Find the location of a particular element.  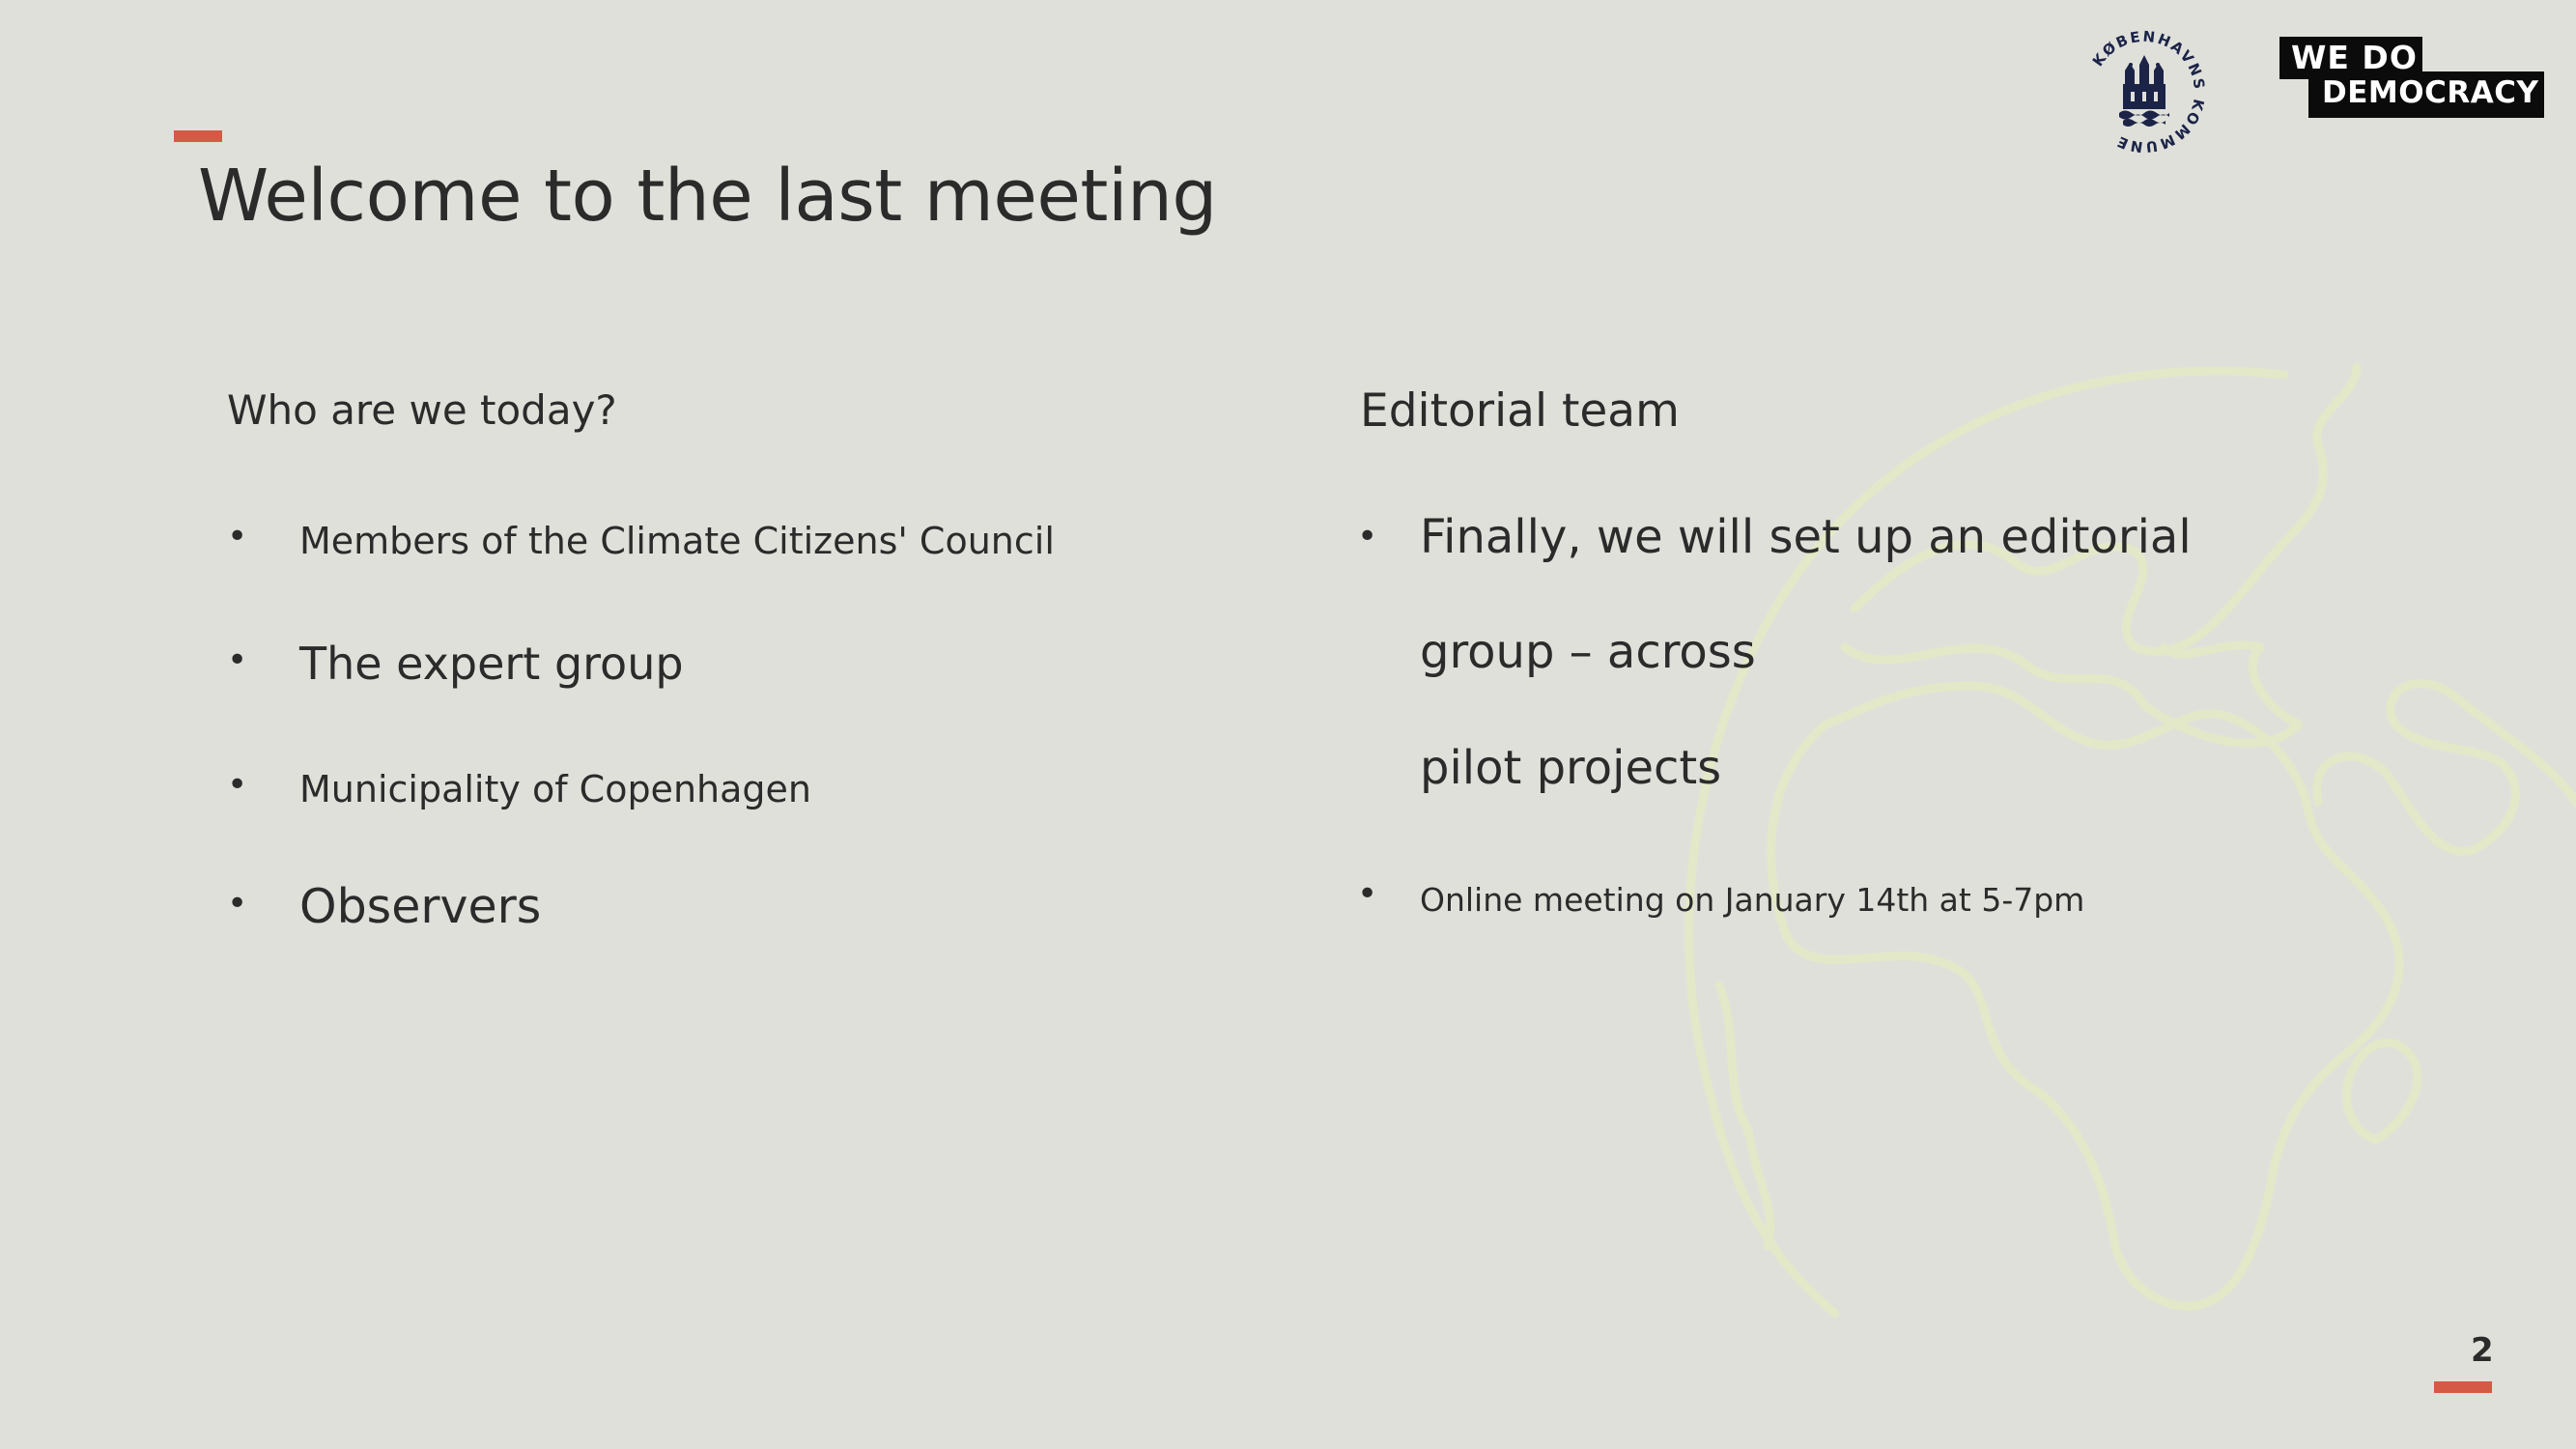

logo-we-do-text: WE DO is located at coordinates (2354, 57).